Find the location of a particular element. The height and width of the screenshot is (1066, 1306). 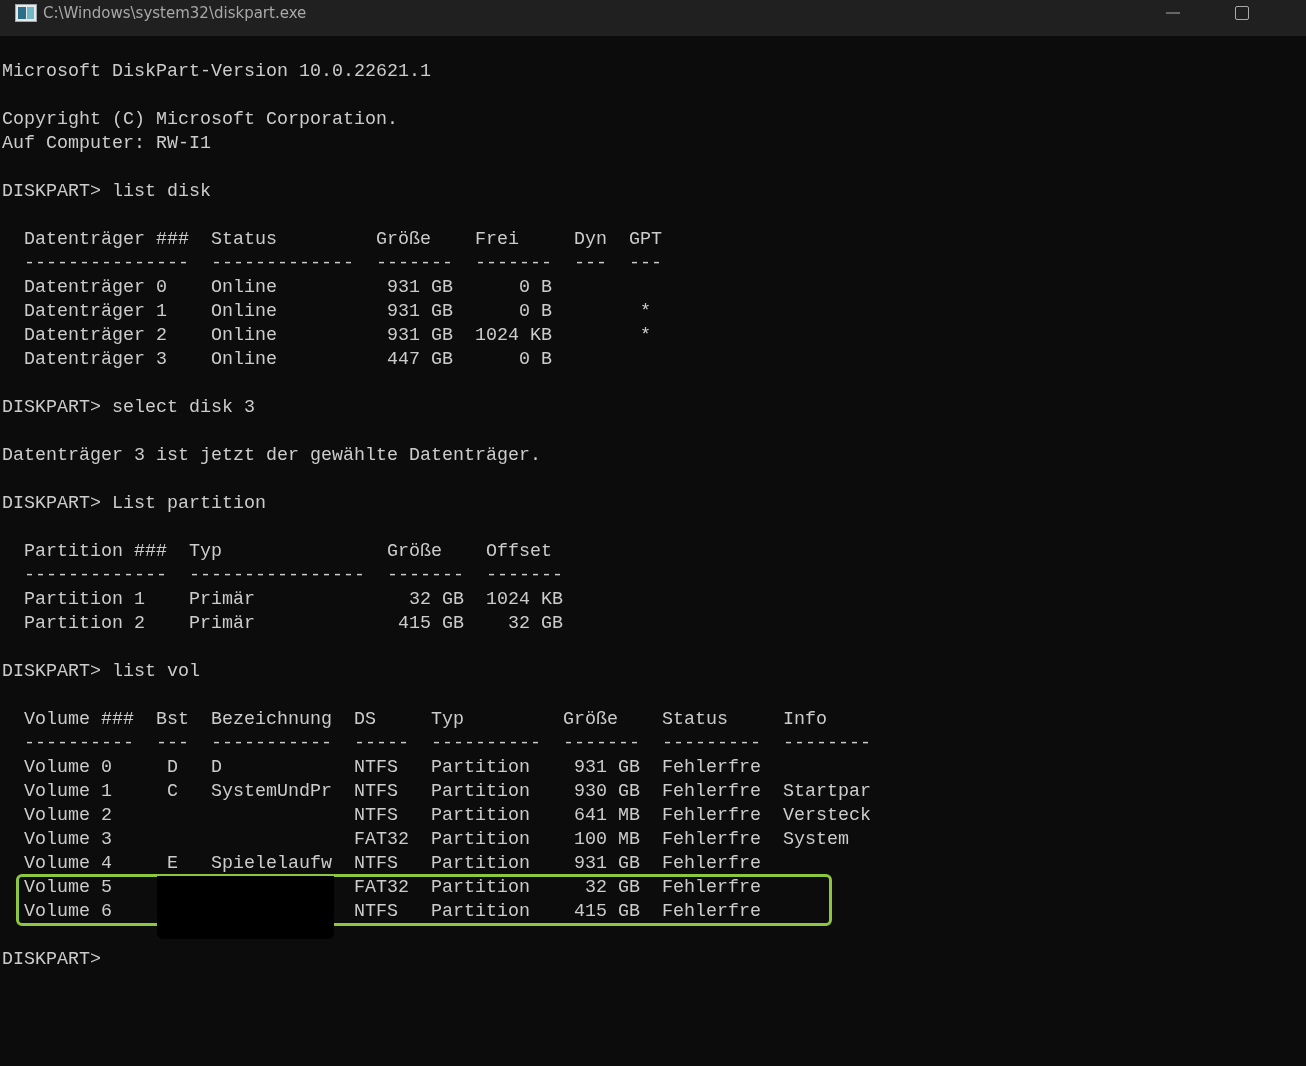

console-line: DISKPART> is located at coordinates (51, 960).